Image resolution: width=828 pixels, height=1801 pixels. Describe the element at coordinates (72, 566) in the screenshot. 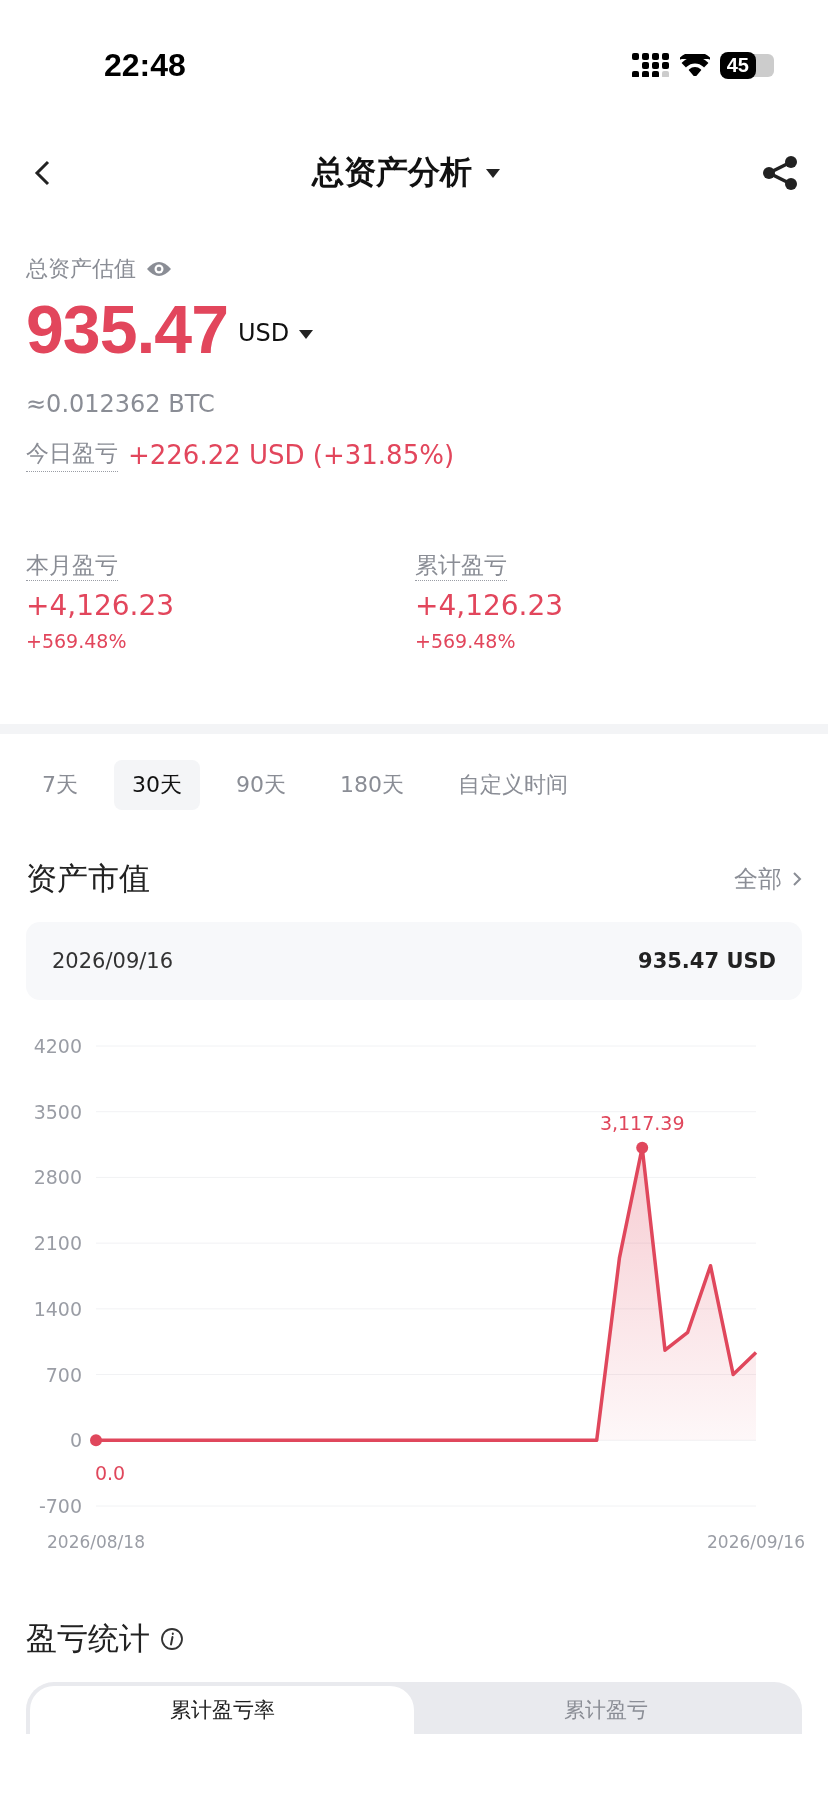

I see `stat-label: 本月盈亏` at that location.